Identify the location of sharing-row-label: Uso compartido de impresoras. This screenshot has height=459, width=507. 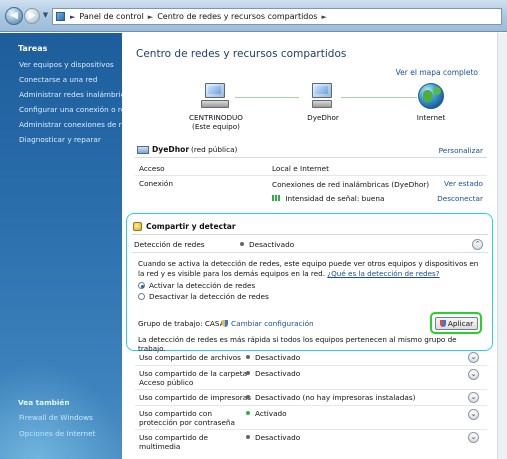
(195, 397).